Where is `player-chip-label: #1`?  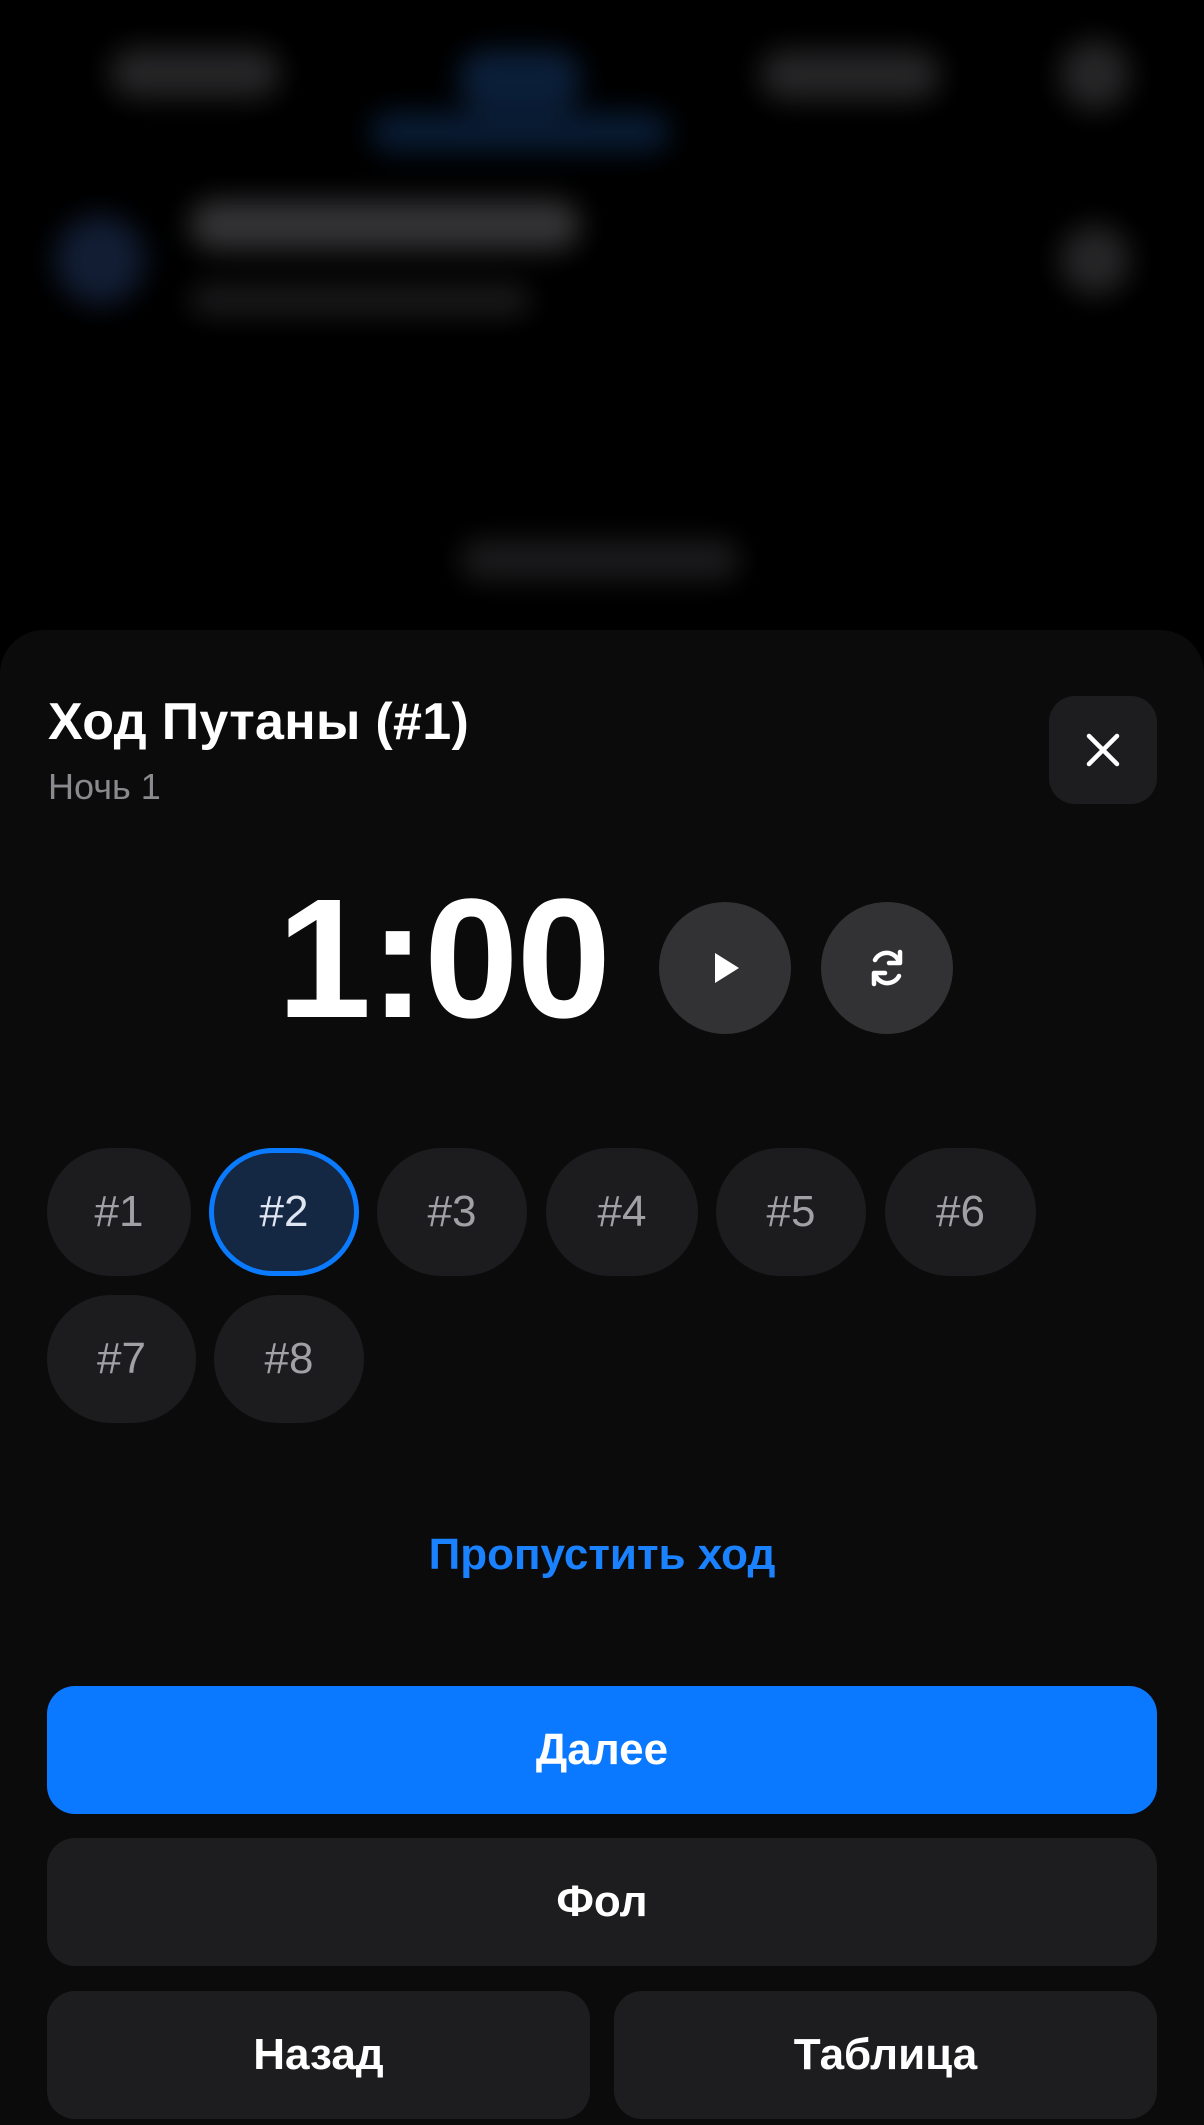
player-chip-label: #1 is located at coordinates (119, 1211).